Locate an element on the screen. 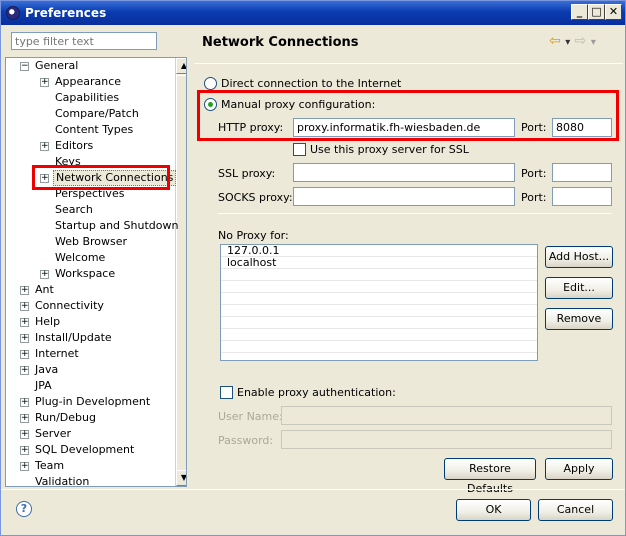 This screenshot has width=626, height=536. title-bar: Preferences _ □ ✕ is located at coordinates (313, 13).